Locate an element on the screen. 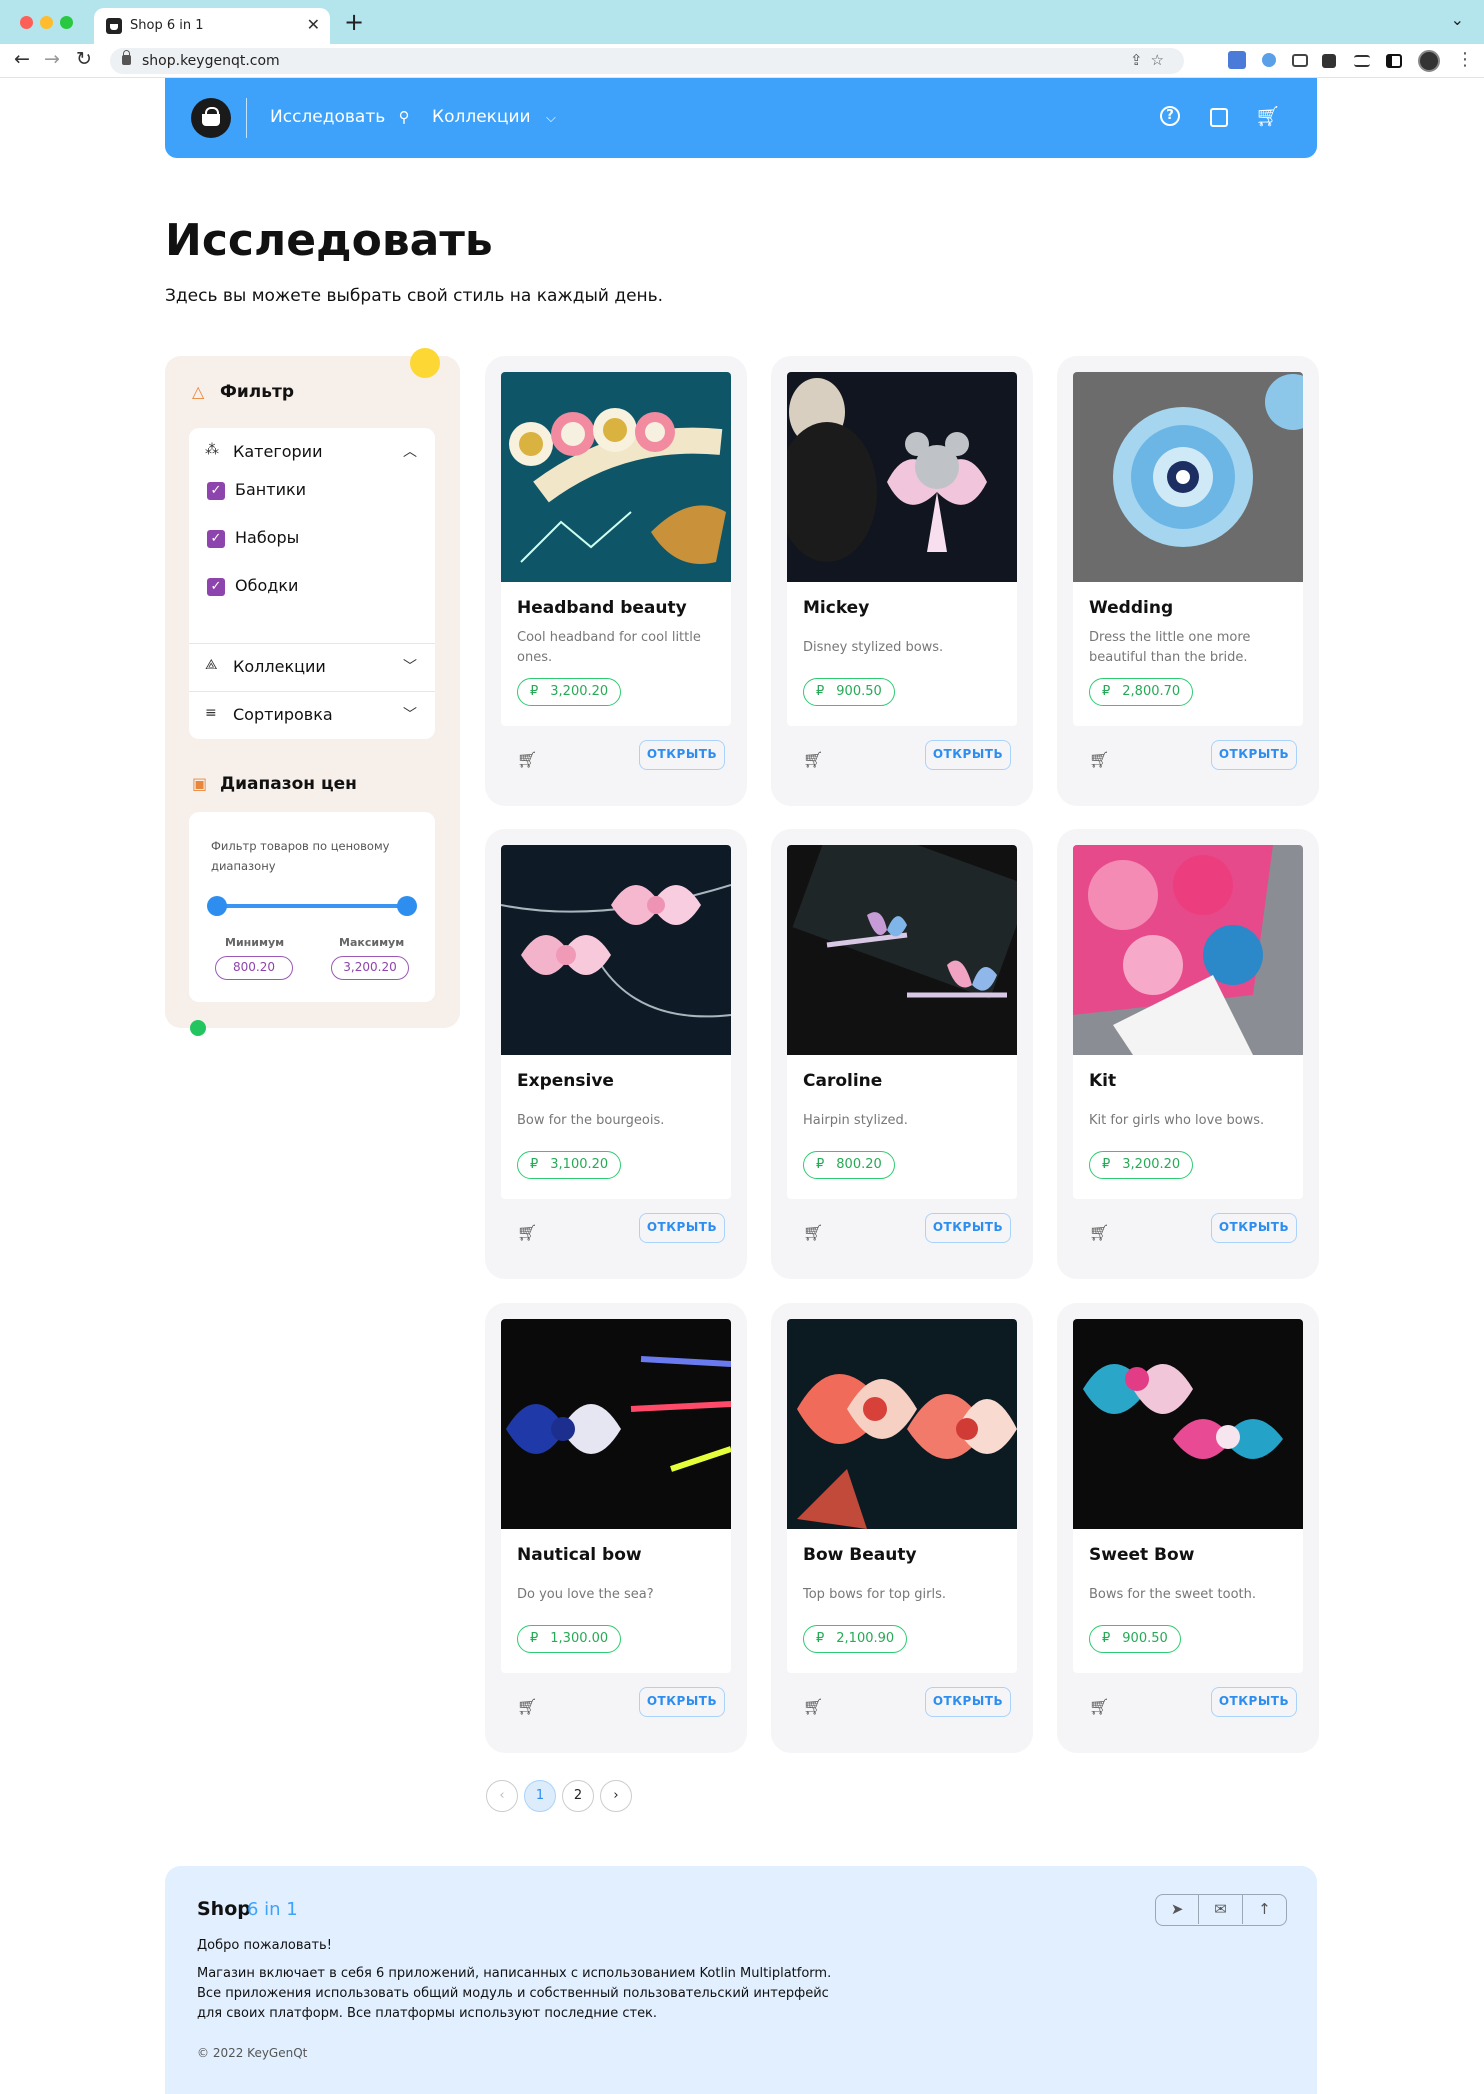  new-tab-icon: + is located at coordinates (354, 22).